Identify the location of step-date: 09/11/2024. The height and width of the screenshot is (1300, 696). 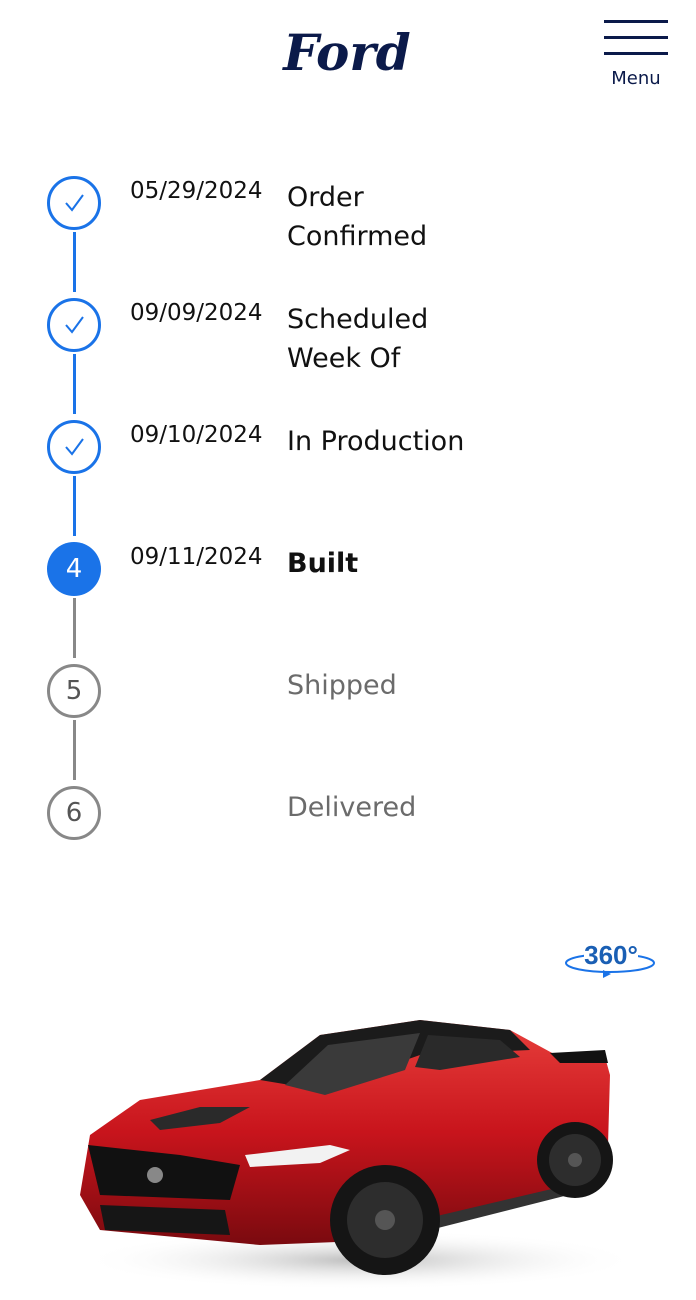
(196, 557).